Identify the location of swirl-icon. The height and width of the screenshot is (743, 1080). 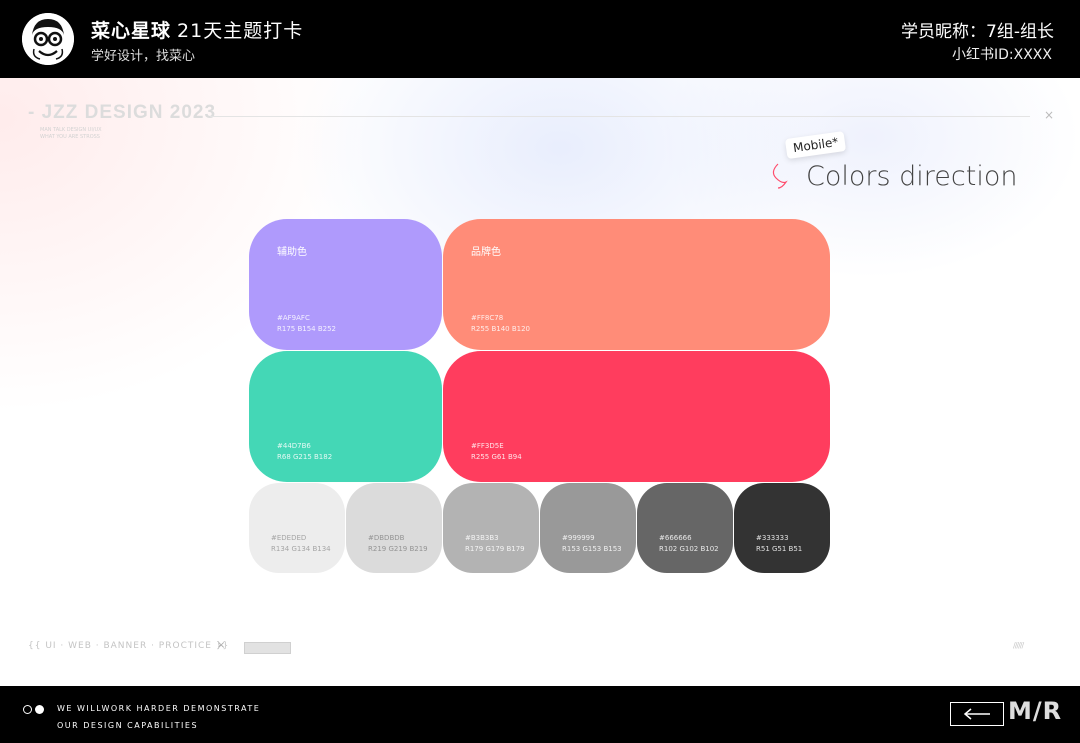
(780, 176).